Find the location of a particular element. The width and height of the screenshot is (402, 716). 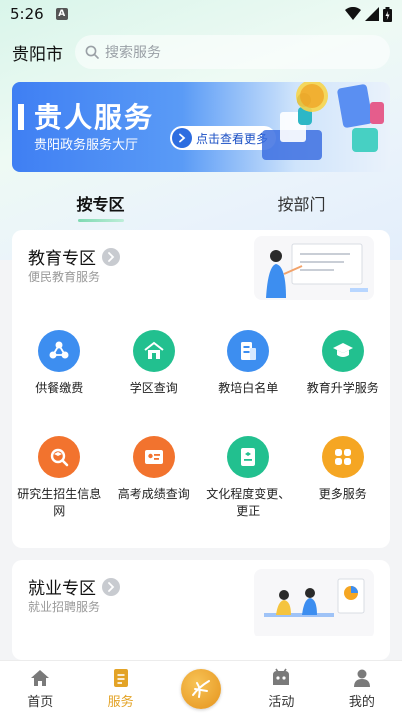

employment-zone-header: 就业专区 is located at coordinates (74, 586).